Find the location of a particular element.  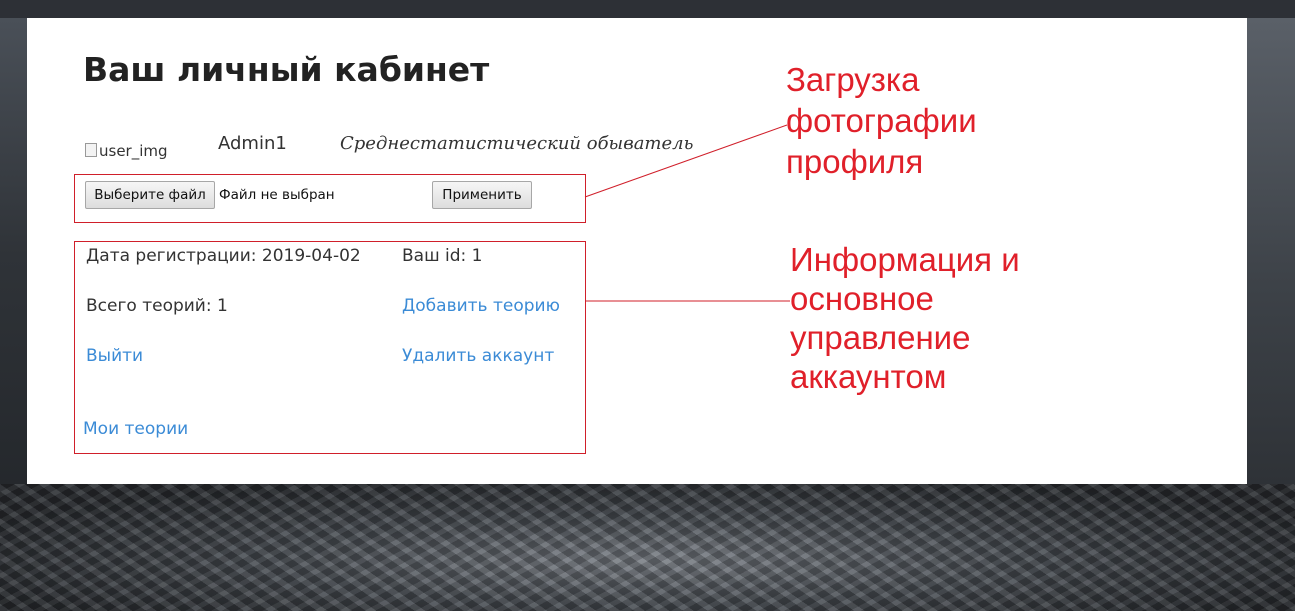

theories-count: Всего теорий: 1 is located at coordinates (157, 306).